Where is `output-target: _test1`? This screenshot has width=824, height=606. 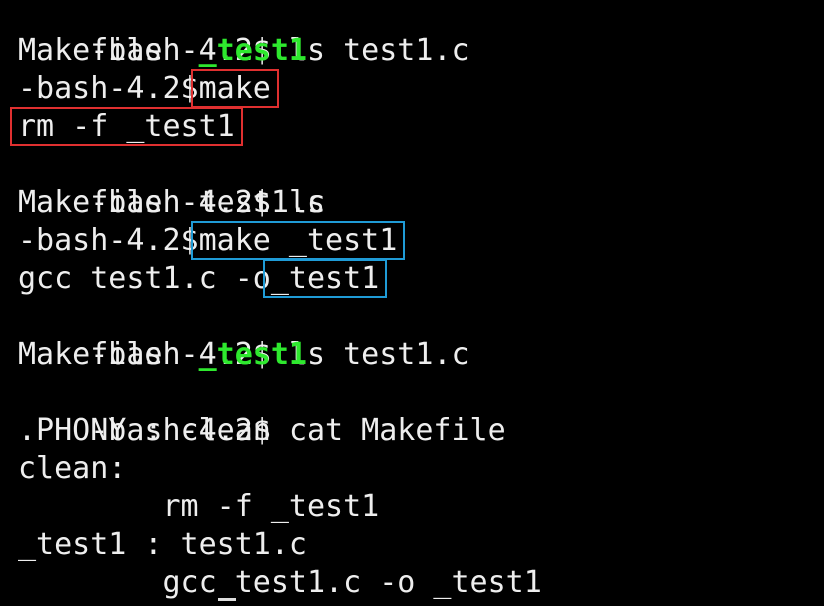
output-target: _test1 is located at coordinates (325, 278).